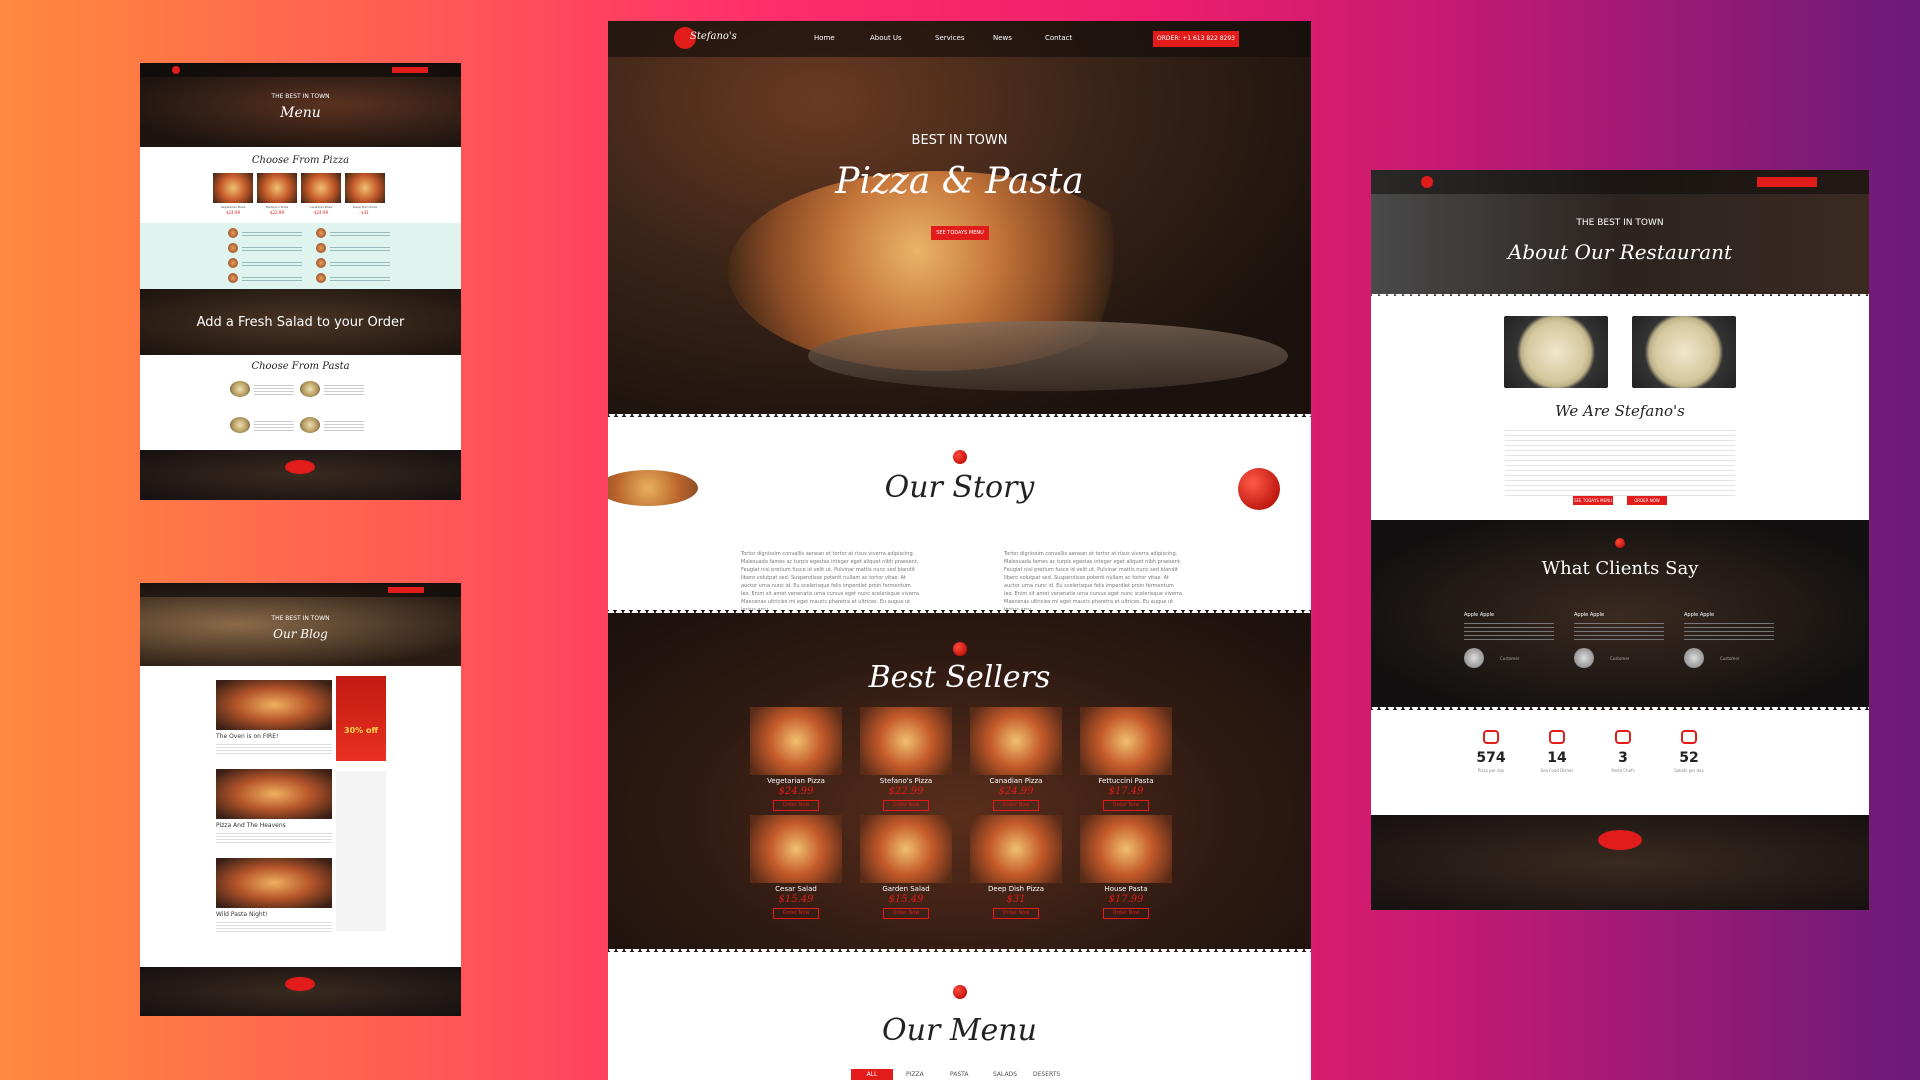 The height and width of the screenshot is (1080, 1920). I want to click on tab-pizza: PIZZA, so click(915, 1074).